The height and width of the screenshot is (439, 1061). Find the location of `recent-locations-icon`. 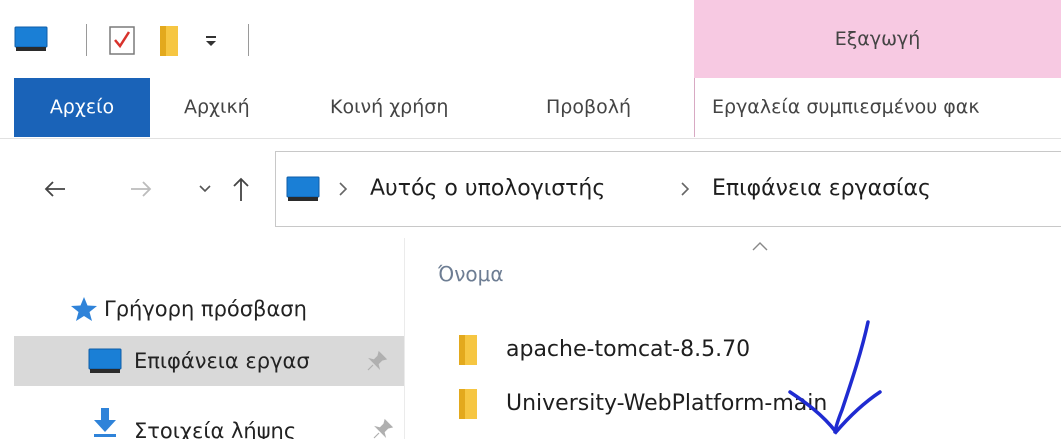

recent-locations-icon is located at coordinates (205, 189).